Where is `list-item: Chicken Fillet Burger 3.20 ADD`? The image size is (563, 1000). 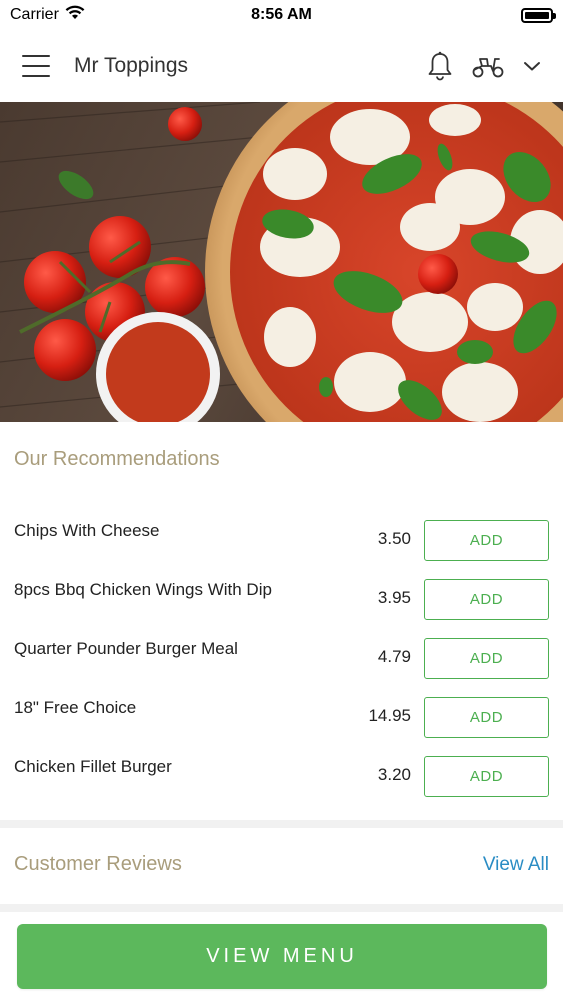 list-item: Chicken Fillet Burger 3.20 ADD is located at coordinates (281, 775).